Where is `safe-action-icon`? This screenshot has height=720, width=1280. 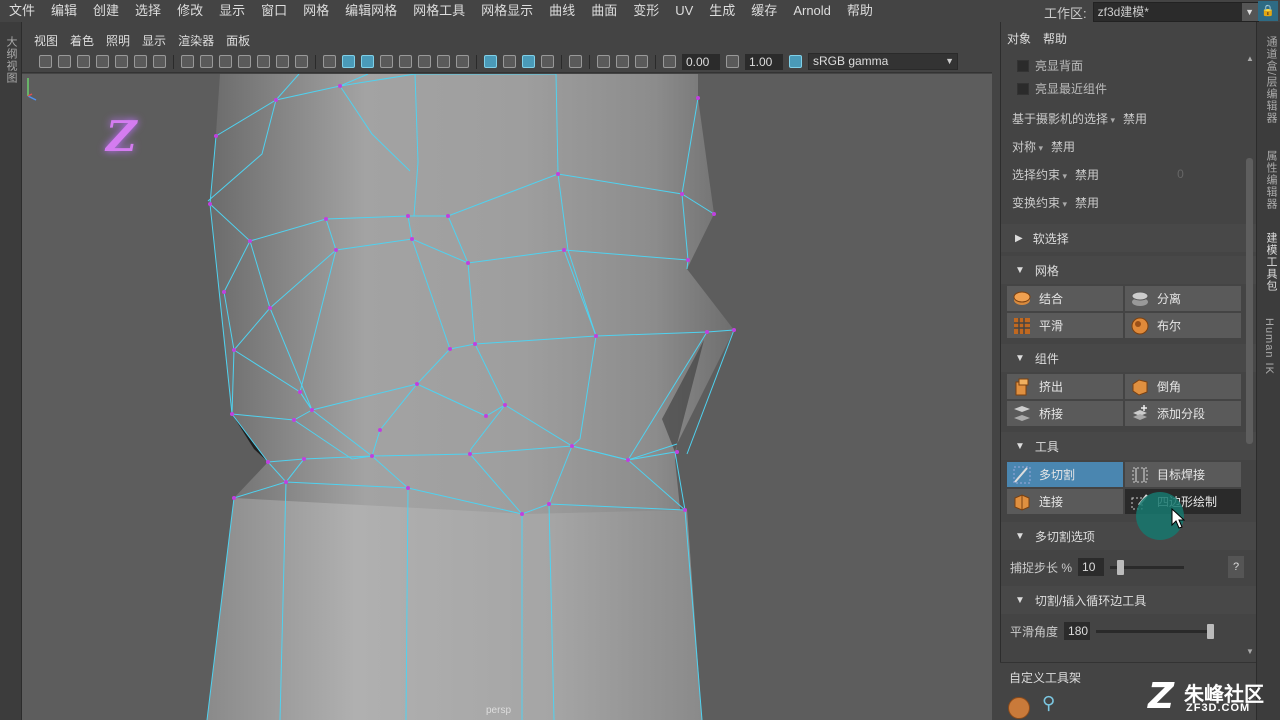 safe-action-icon is located at coordinates (282, 61).